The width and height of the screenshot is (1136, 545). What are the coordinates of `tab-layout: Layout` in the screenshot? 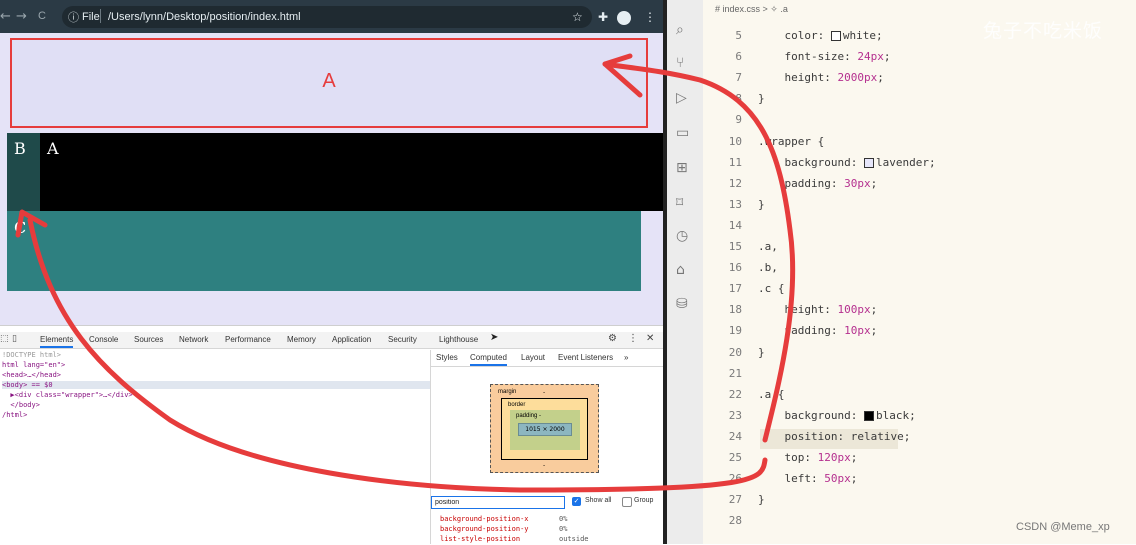 It's located at (533, 357).